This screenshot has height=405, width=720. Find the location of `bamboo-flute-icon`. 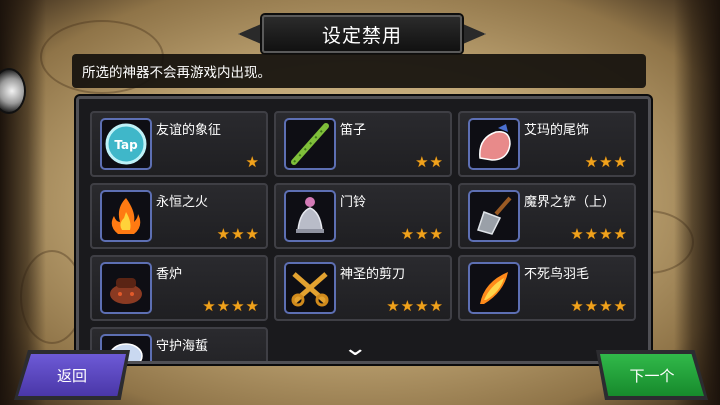

bamboo-flute-icon is located at coordinates (310, 144).